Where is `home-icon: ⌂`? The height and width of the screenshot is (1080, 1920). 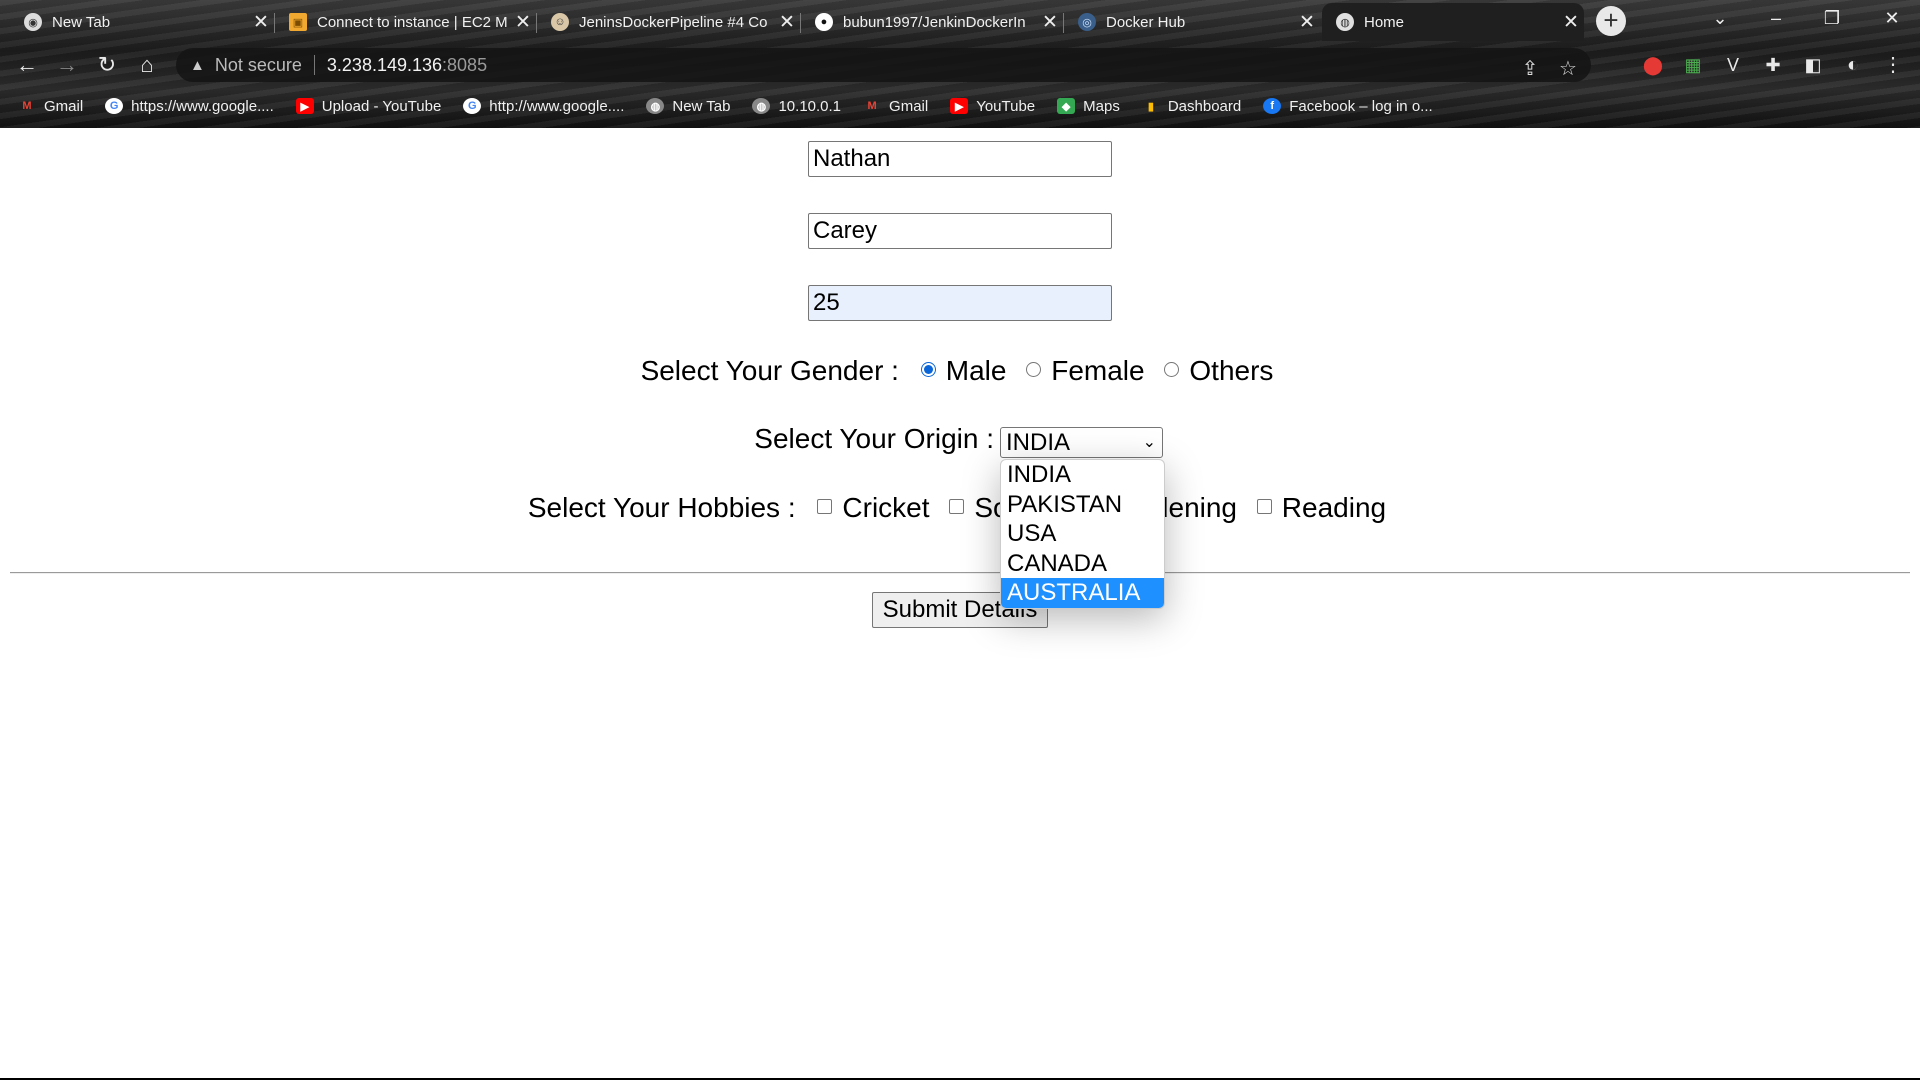 home-icon: ⌂ is located at coordinates (147, 65).